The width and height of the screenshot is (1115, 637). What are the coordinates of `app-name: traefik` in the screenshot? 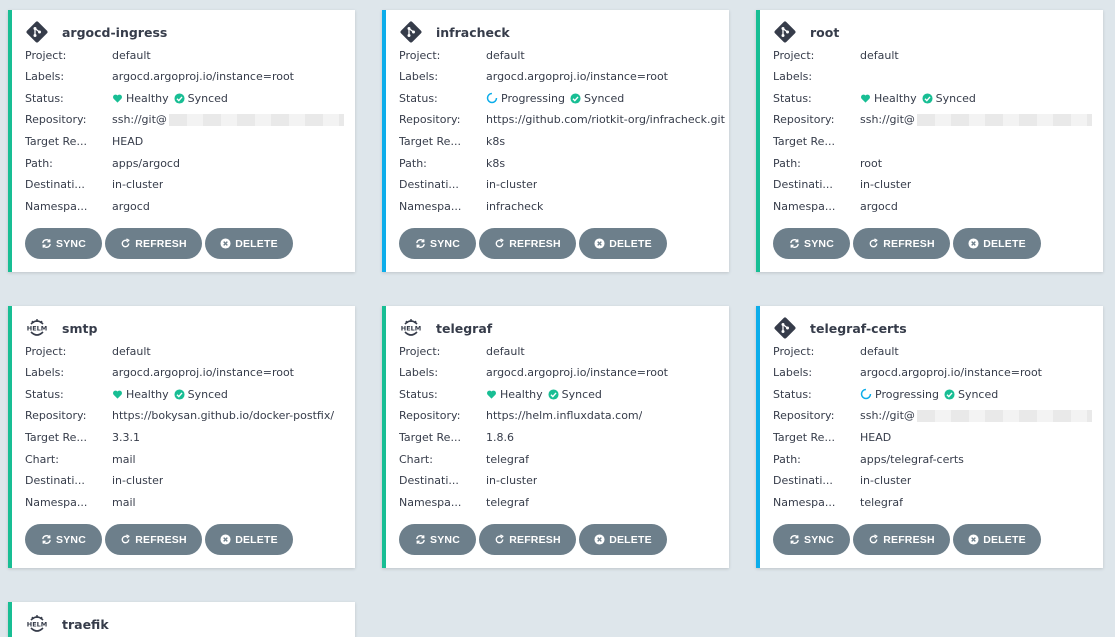 It's located at (85, 624).